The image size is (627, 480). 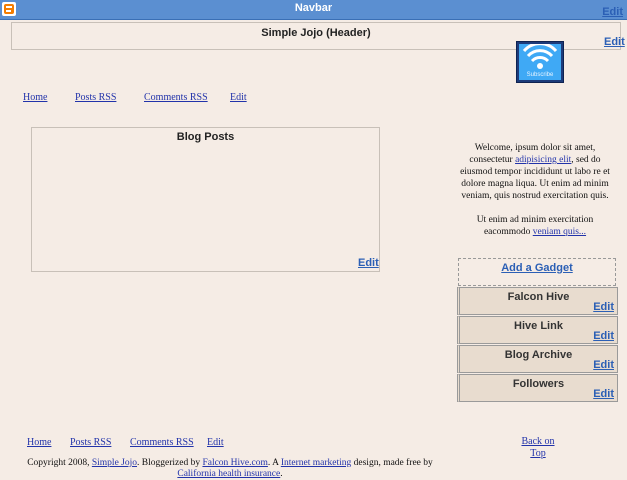 I want to click on falcon-hive-link: Falcon Hive.com, so click(x=234, y=463).